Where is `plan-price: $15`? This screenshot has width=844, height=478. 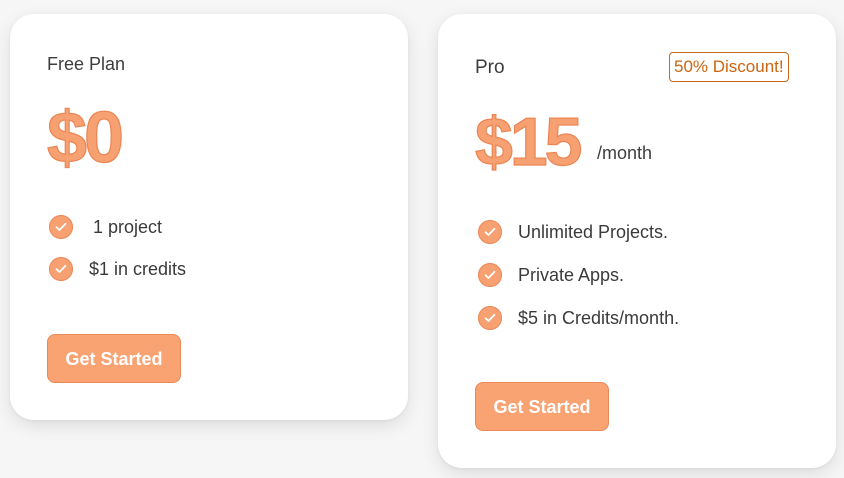
plan-price: $15 is located at coordinates (528, 142).